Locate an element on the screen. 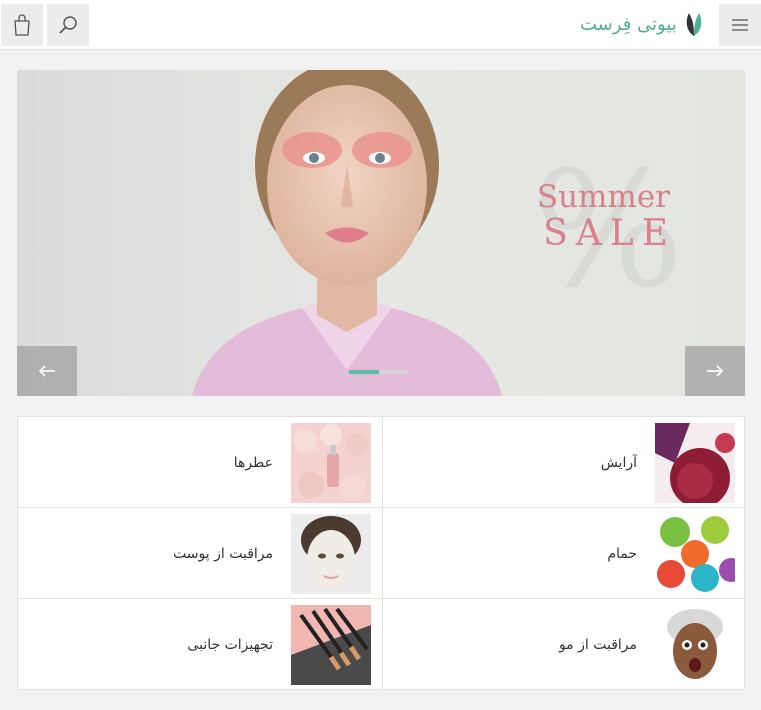 The image size is (761, 710). sale-headline: Summer SALE is located at coordinates (590, 217).